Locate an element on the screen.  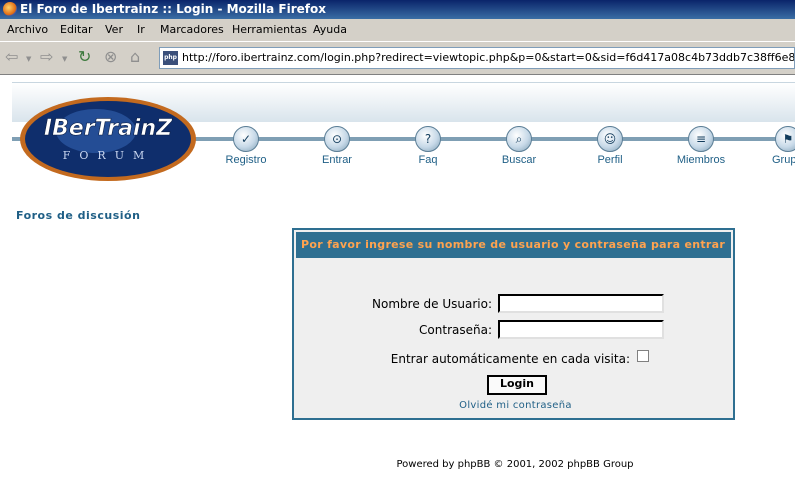
logo-main-text: IBerTrainZ is located at coordinates (108, 128).